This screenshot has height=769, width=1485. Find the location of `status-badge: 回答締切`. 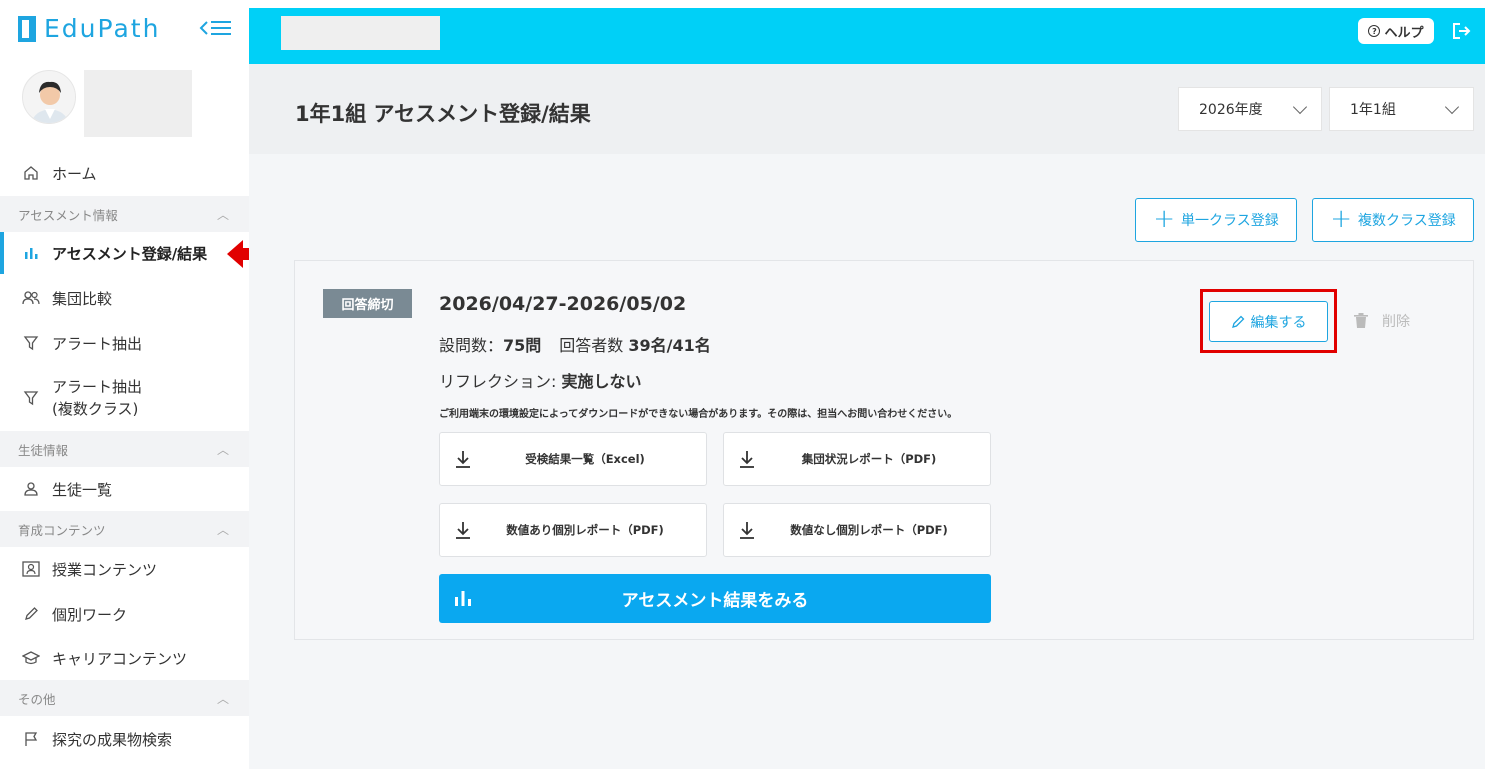

status-badge: 回答締切 is located at coordinates (367, 303).